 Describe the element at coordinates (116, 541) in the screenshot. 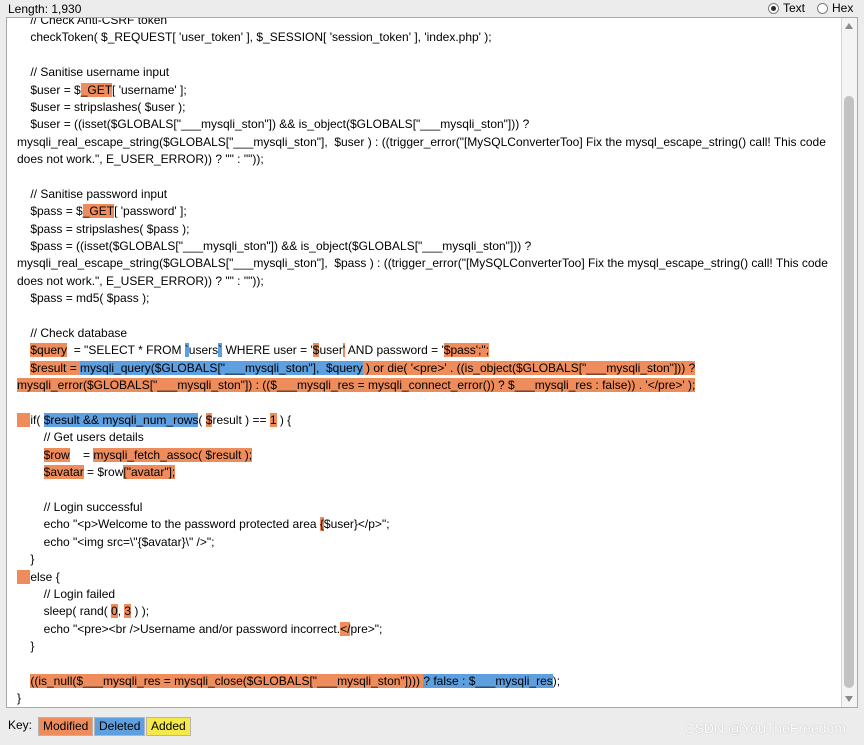

I see `code-text: echo "<img src=\"{$avatar}\" />";` at that location.